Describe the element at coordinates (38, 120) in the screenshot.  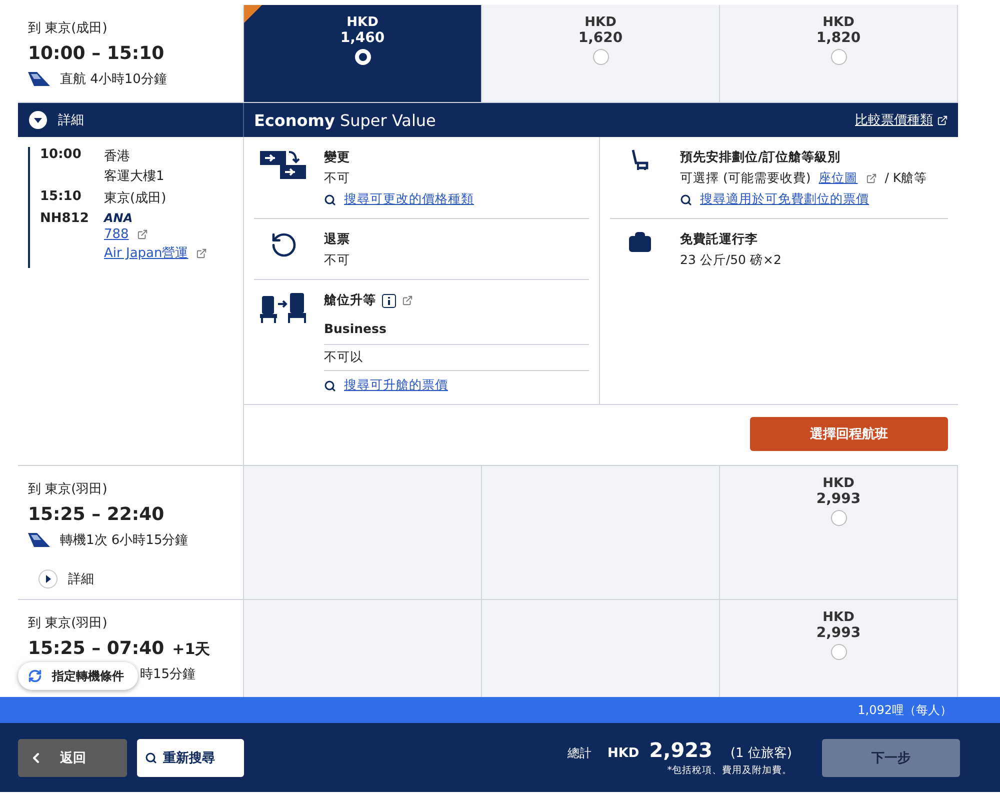
I see `collapse-icon` at that location.